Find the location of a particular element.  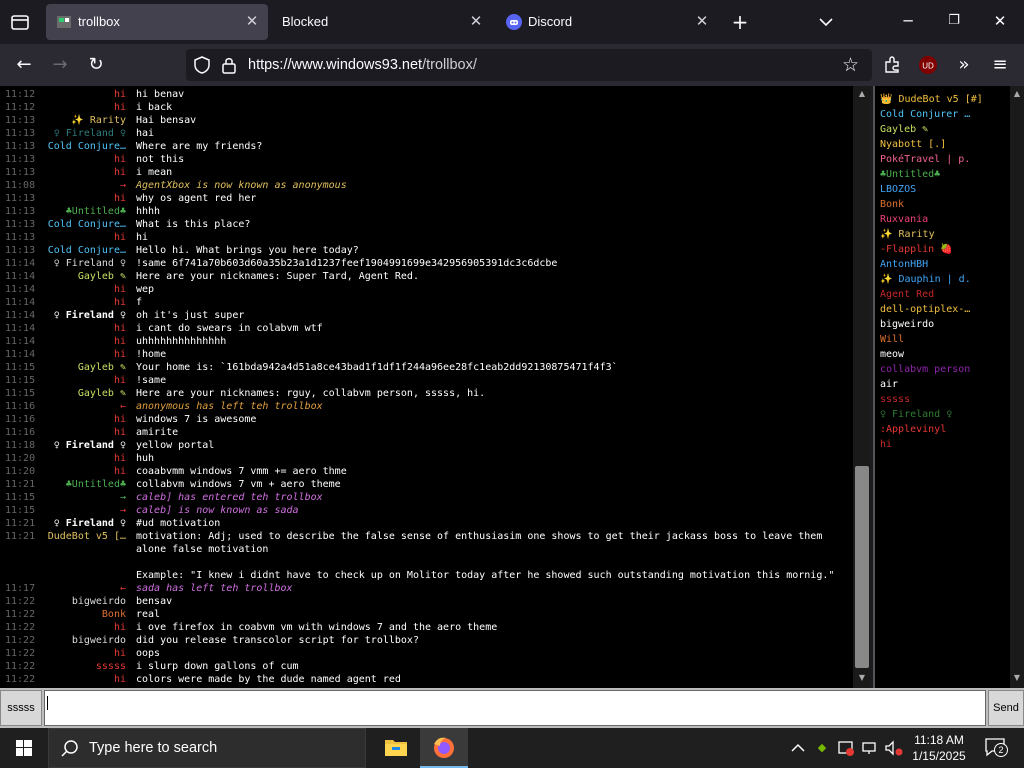

windows-start-icon is located at coordinates (24, 748).